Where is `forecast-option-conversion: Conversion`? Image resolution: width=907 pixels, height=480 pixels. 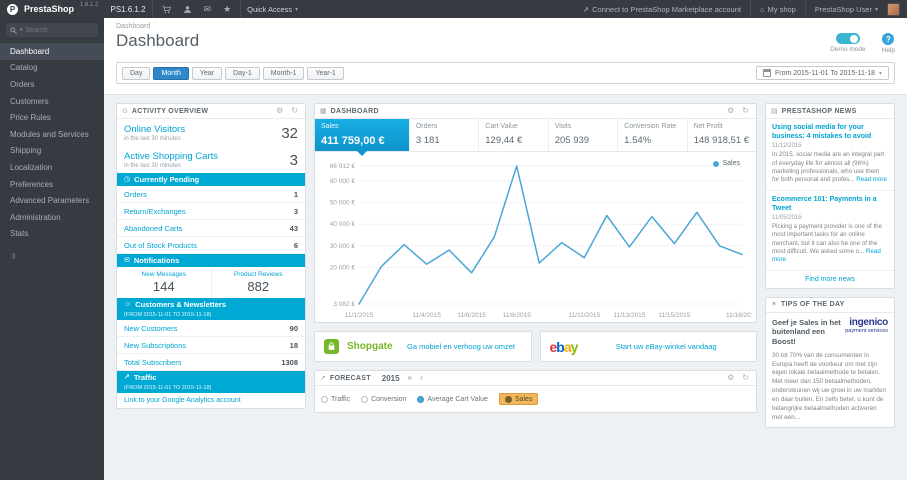
forecast-option-conversion: Conversion is located at coordinates (383, 399).